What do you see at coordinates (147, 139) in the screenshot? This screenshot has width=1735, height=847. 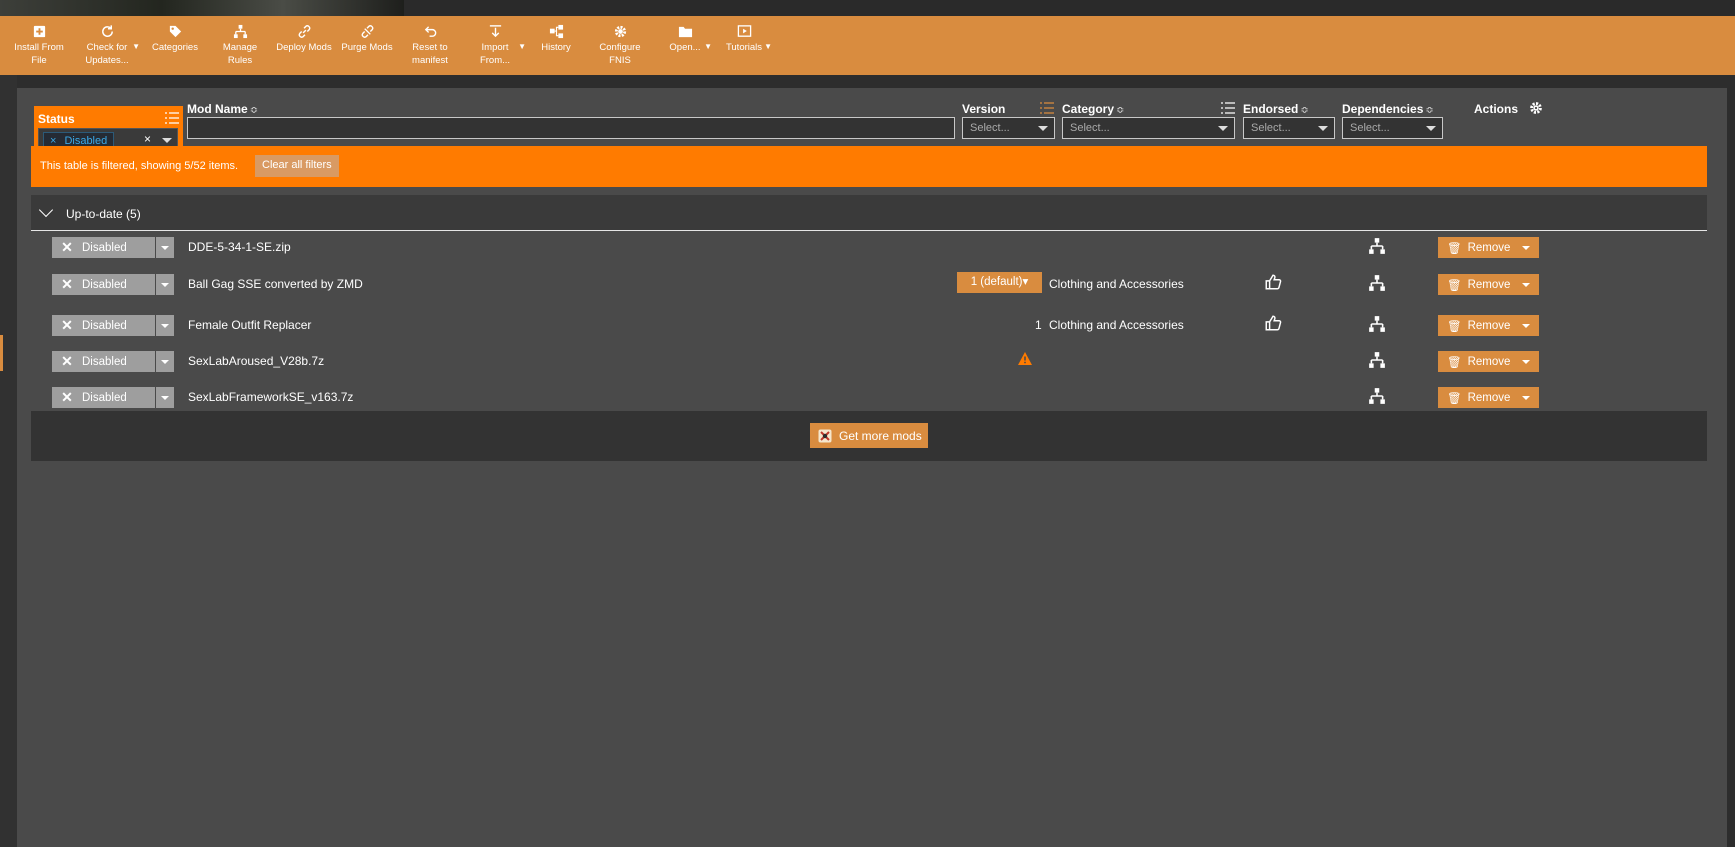 I see `clear-filter-icon: ×` at bounding box center [147, 139].